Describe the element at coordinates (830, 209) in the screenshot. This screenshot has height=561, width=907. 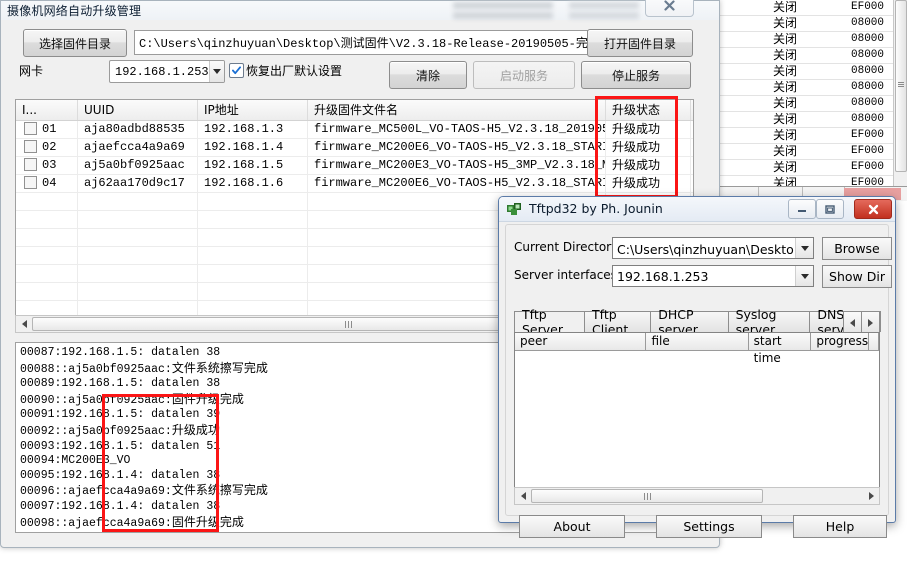
I see `tftpd32-maximize-button` at that location.